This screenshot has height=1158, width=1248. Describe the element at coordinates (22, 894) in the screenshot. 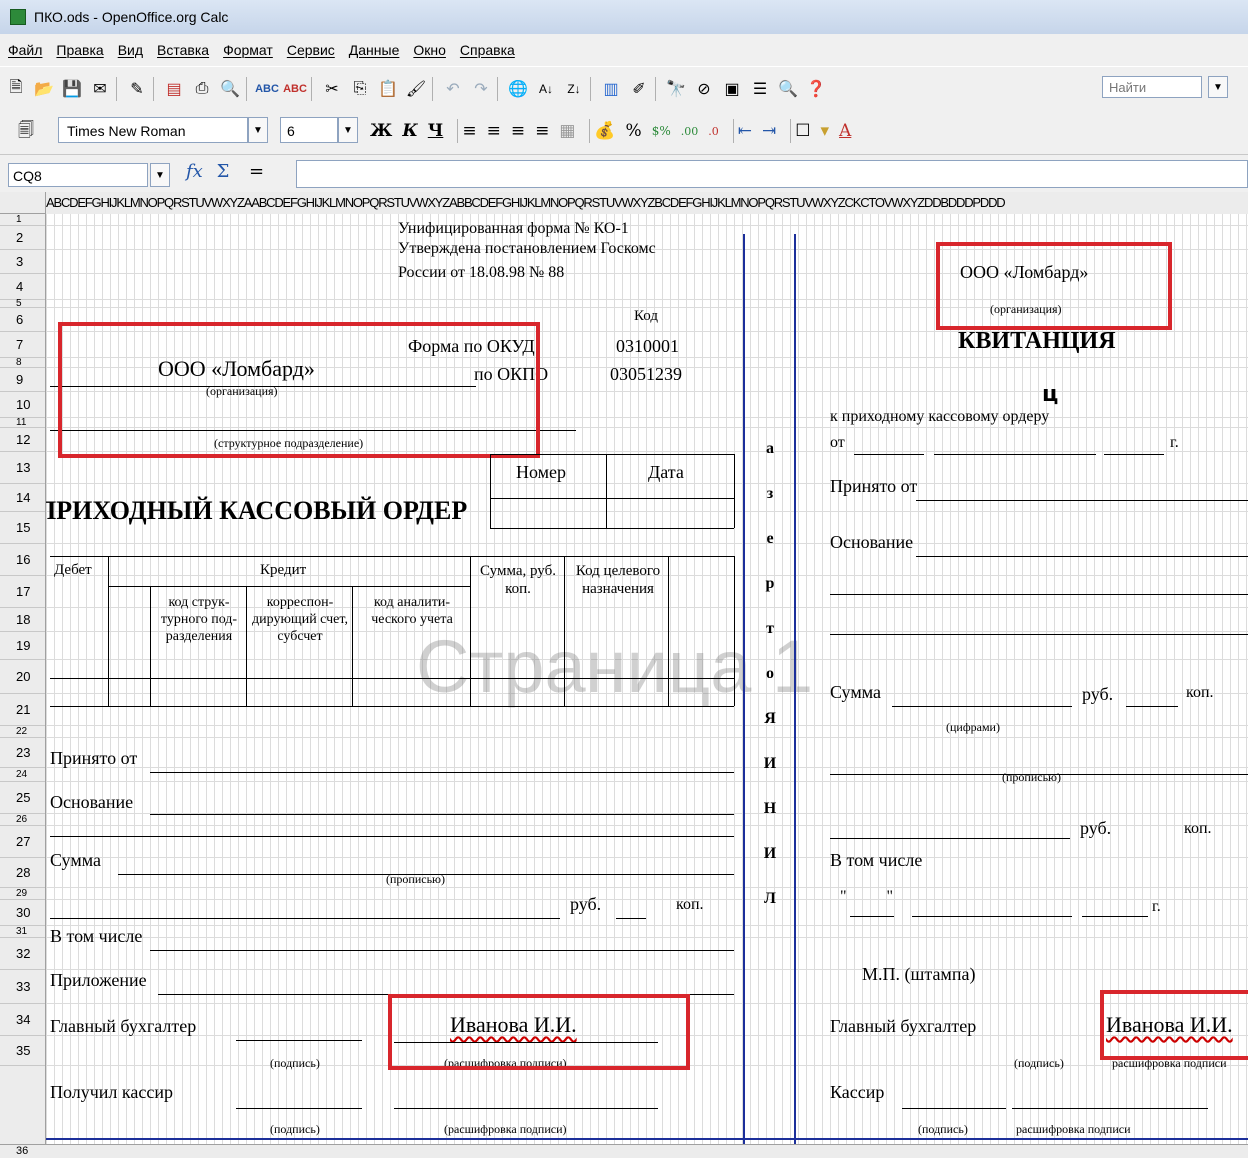

I see `row-number: 29` at that location.